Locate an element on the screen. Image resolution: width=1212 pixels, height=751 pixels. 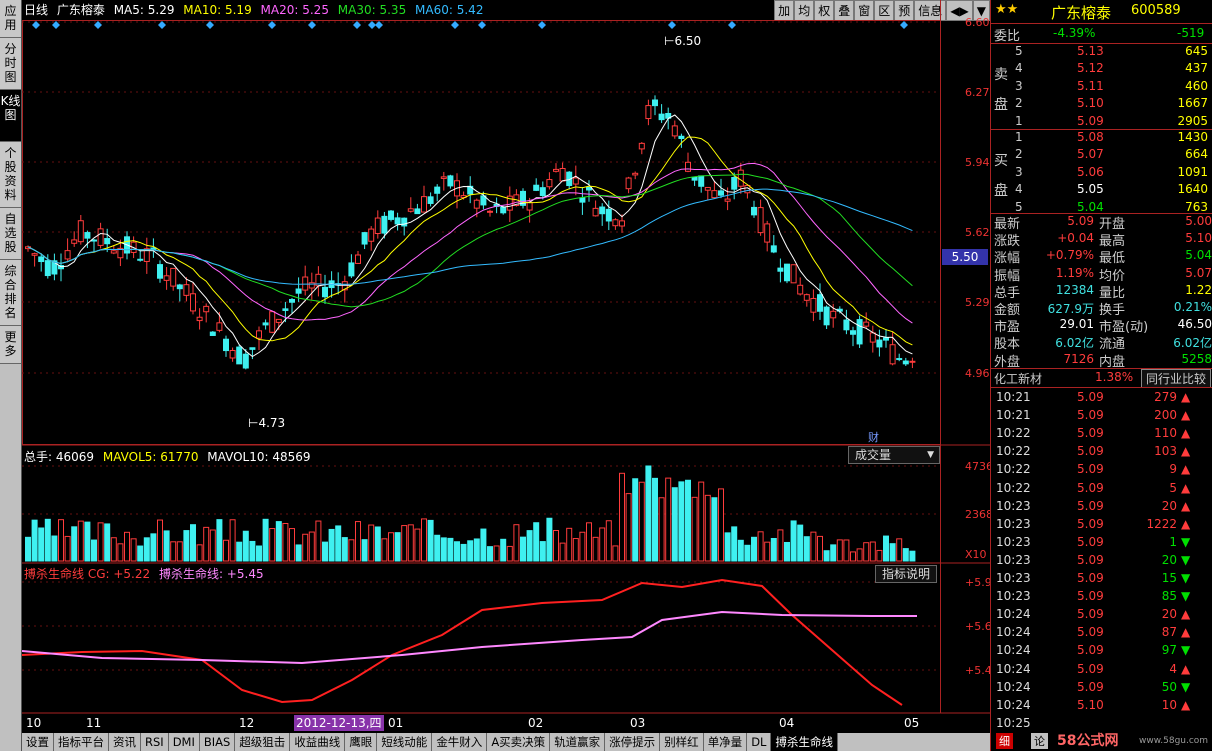
indicator-cg-line is located at coordinates (462, 642).